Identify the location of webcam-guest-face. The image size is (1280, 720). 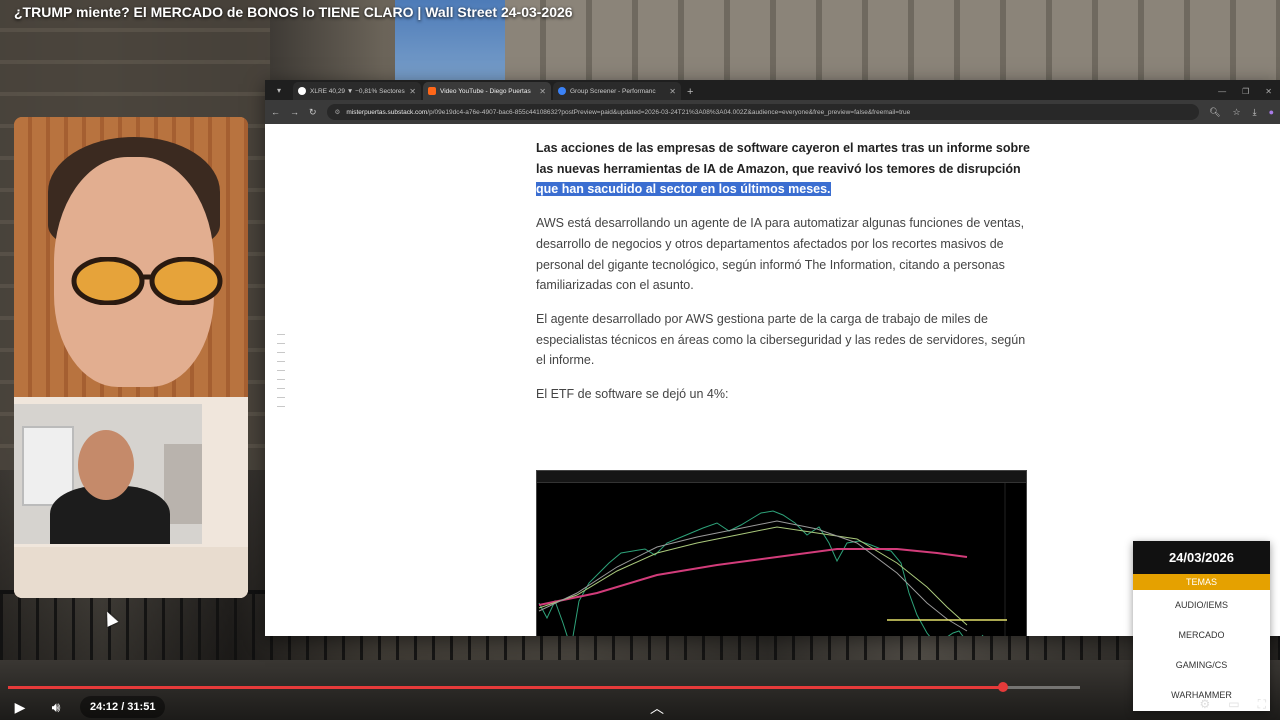
(106, 465).